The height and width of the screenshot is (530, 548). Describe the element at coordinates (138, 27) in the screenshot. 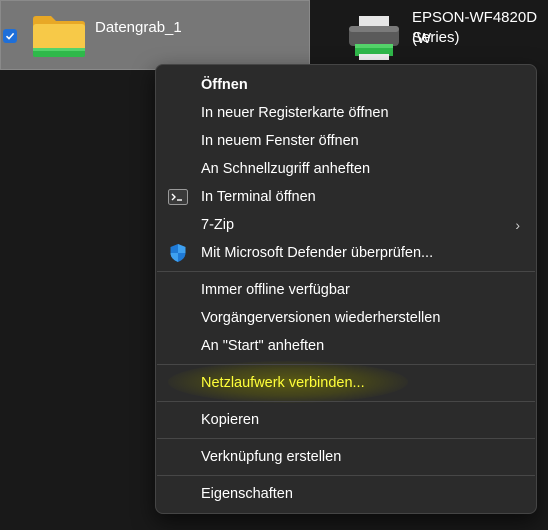

I see `folder-name: Datengrab_1` at that location.